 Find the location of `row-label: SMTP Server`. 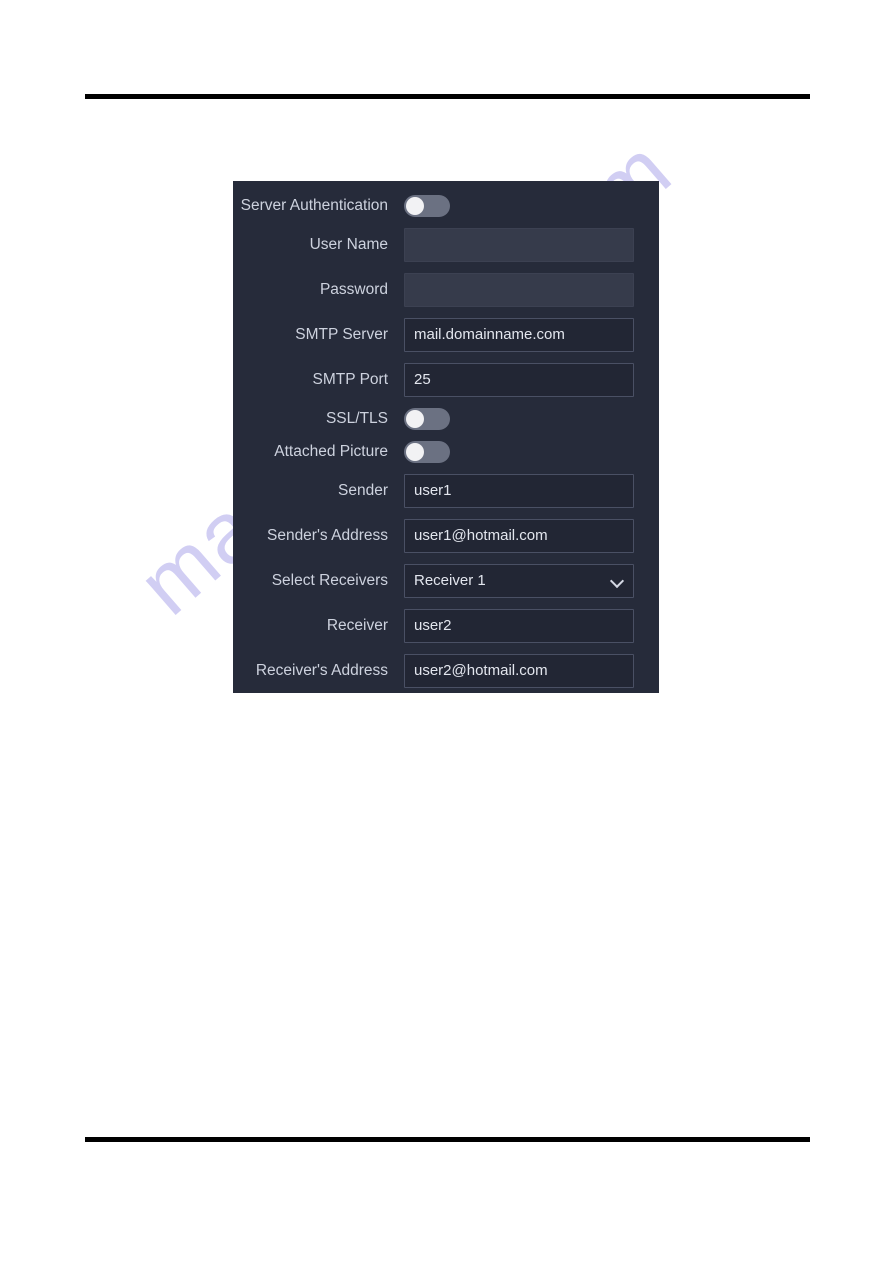

row-label: SMTP Server is located at coordinates (341, 334).